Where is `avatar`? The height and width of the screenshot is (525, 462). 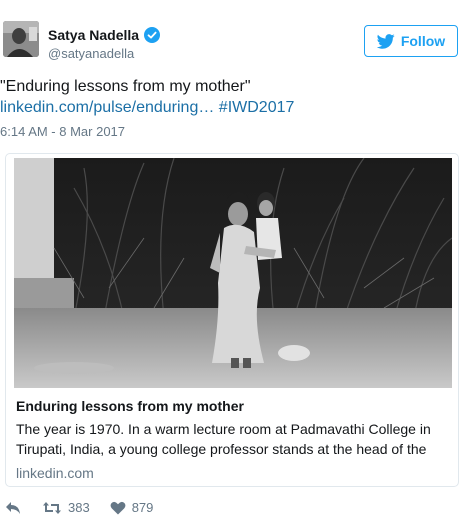
avatar is located at coordinates (21, 39).